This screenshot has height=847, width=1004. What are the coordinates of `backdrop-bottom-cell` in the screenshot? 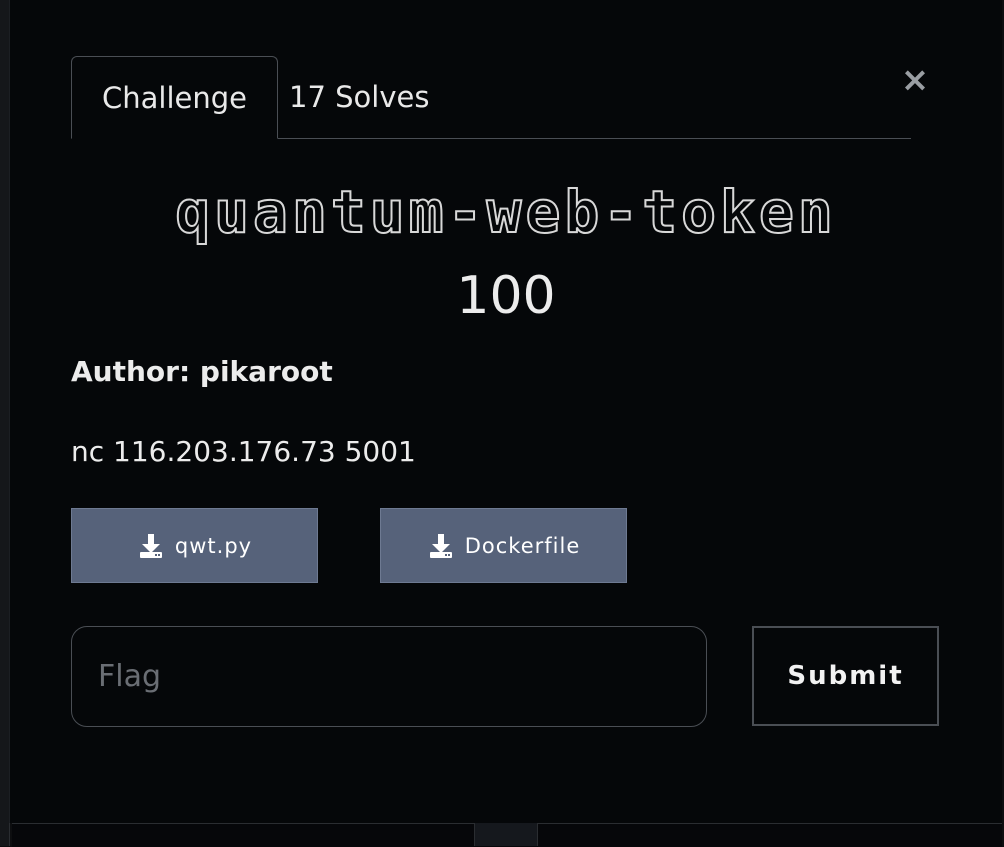 It's located at (506, 834).